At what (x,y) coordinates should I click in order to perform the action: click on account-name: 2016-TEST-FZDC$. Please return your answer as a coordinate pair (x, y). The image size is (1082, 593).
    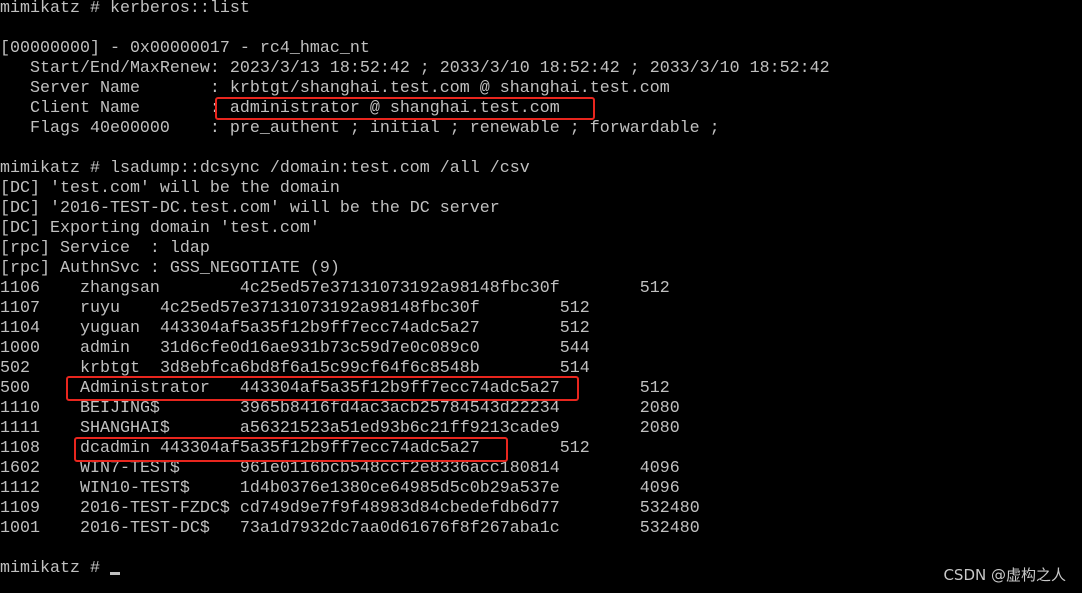
    Looking at the image, I should click on (154, 508).